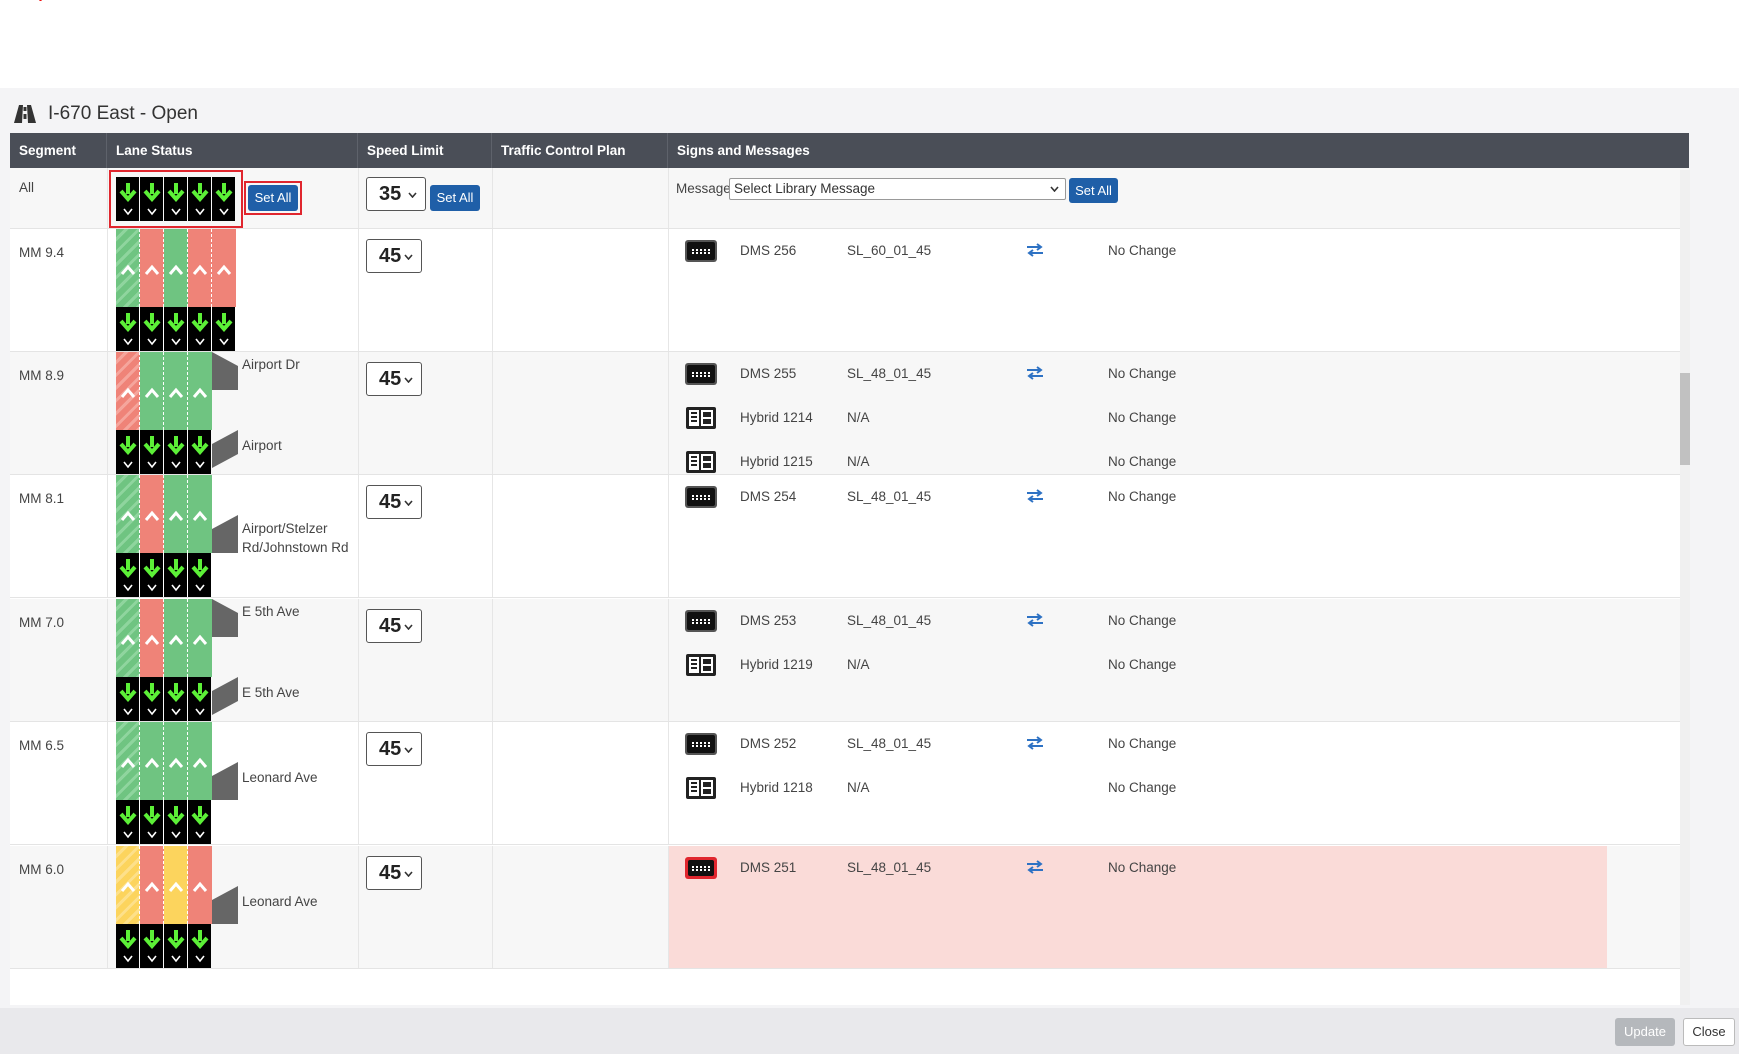  Describe the element at coordinates (869, 1031) in the screenshot. I see `footer-bar` at that location.